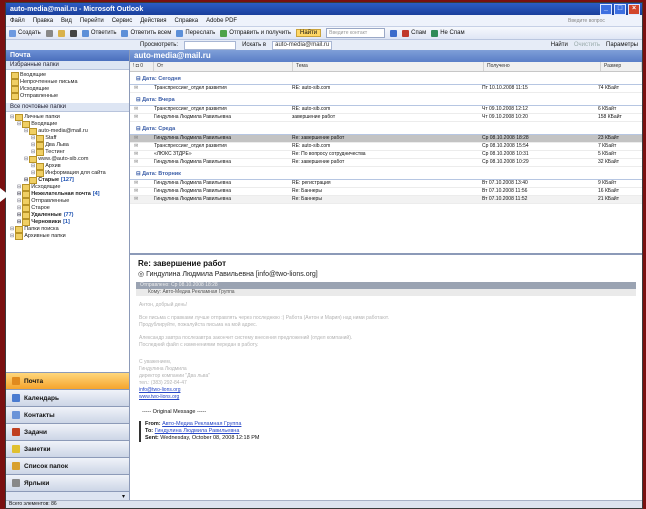  What do you see at coordinates (67, 222) in the screenshot?
I see `folder-tree-item: ⊟ Черновики [1]` at bounding box center [67, 222].